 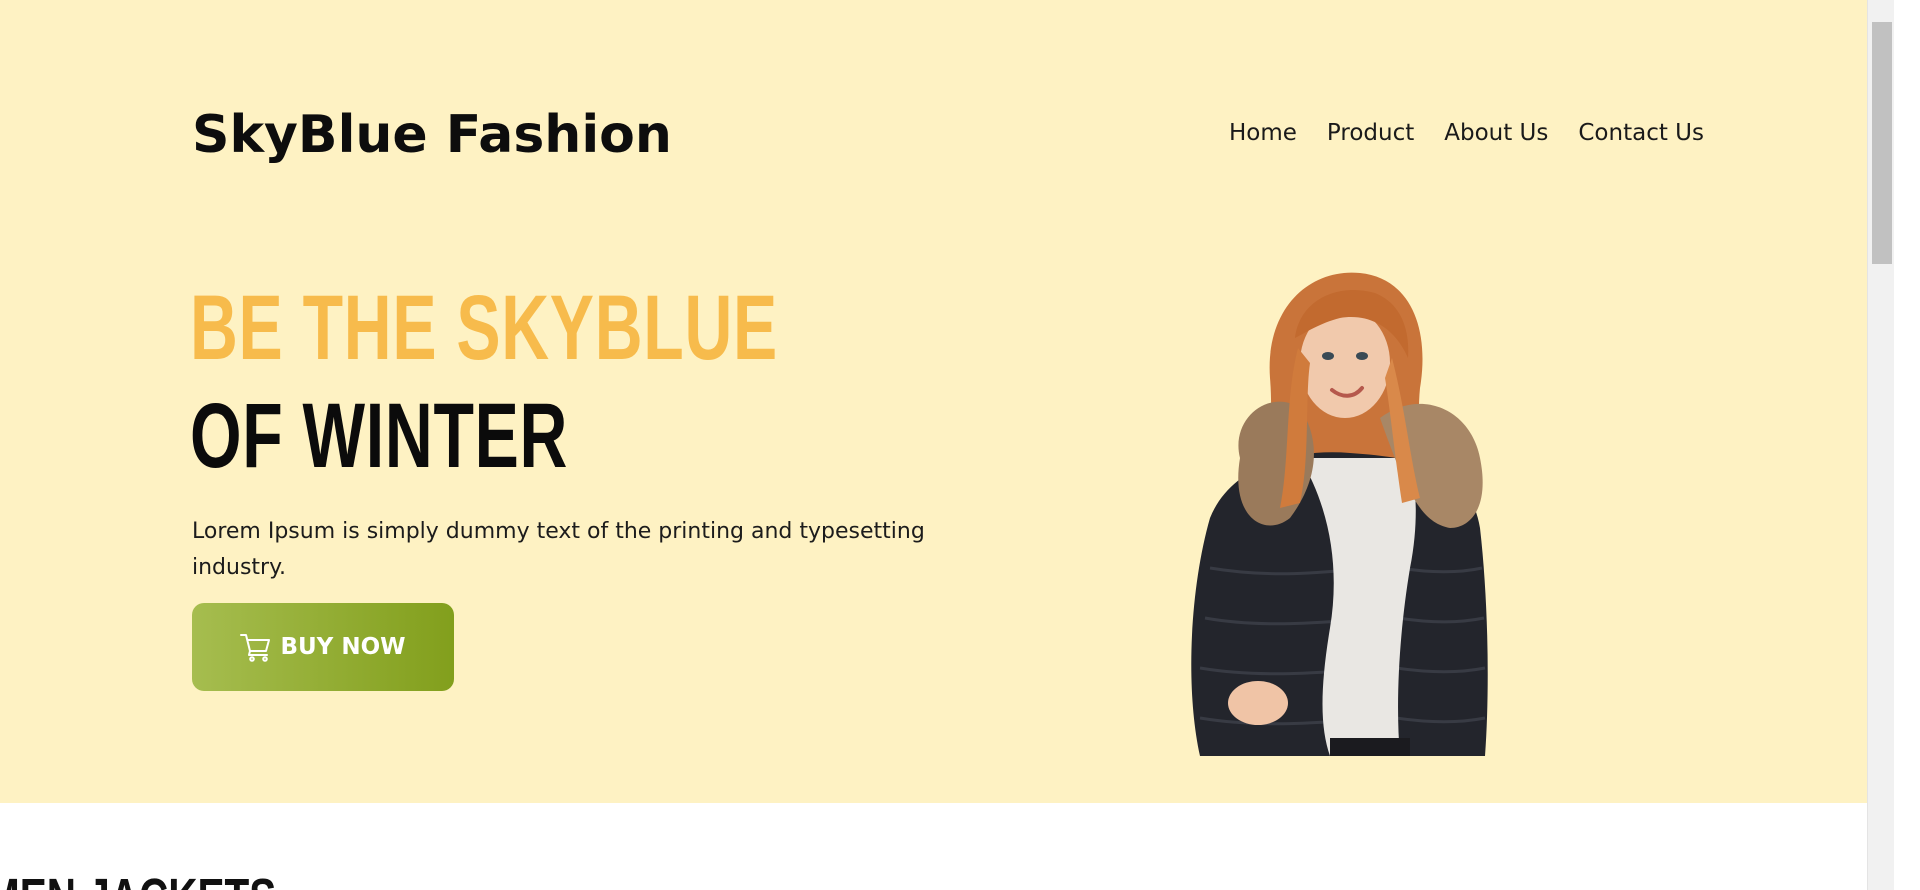 I want to click on hero-headline-line1: BE THE SKYBLUE, so click(x=484, y=328).